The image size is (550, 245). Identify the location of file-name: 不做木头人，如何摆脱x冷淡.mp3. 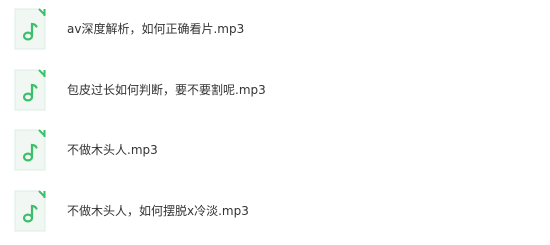
(158, 211).